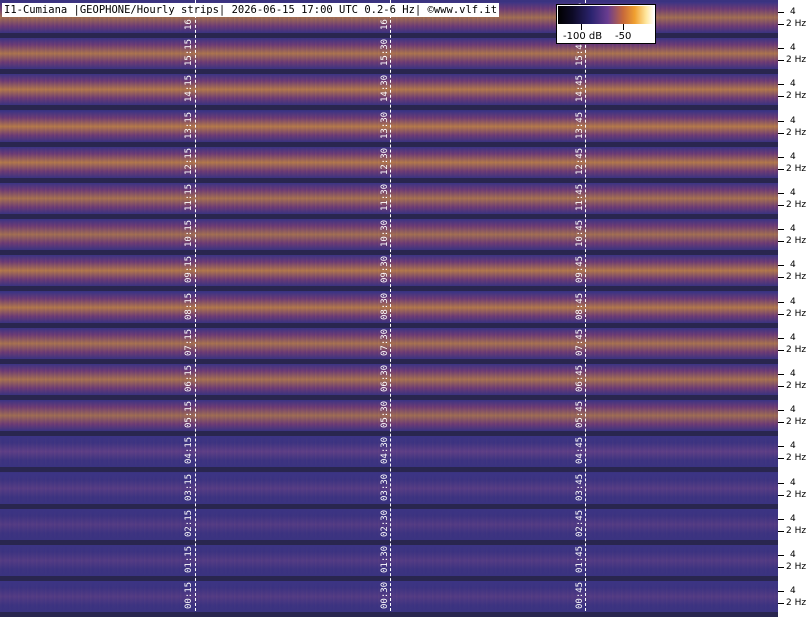 Image resolution: width=812 pixels, height=617 pixels. What do you see at coordinates (580, 125) in the screenshot?
I see `strip-time-label: 13:45` at bounding box center [580, 125].